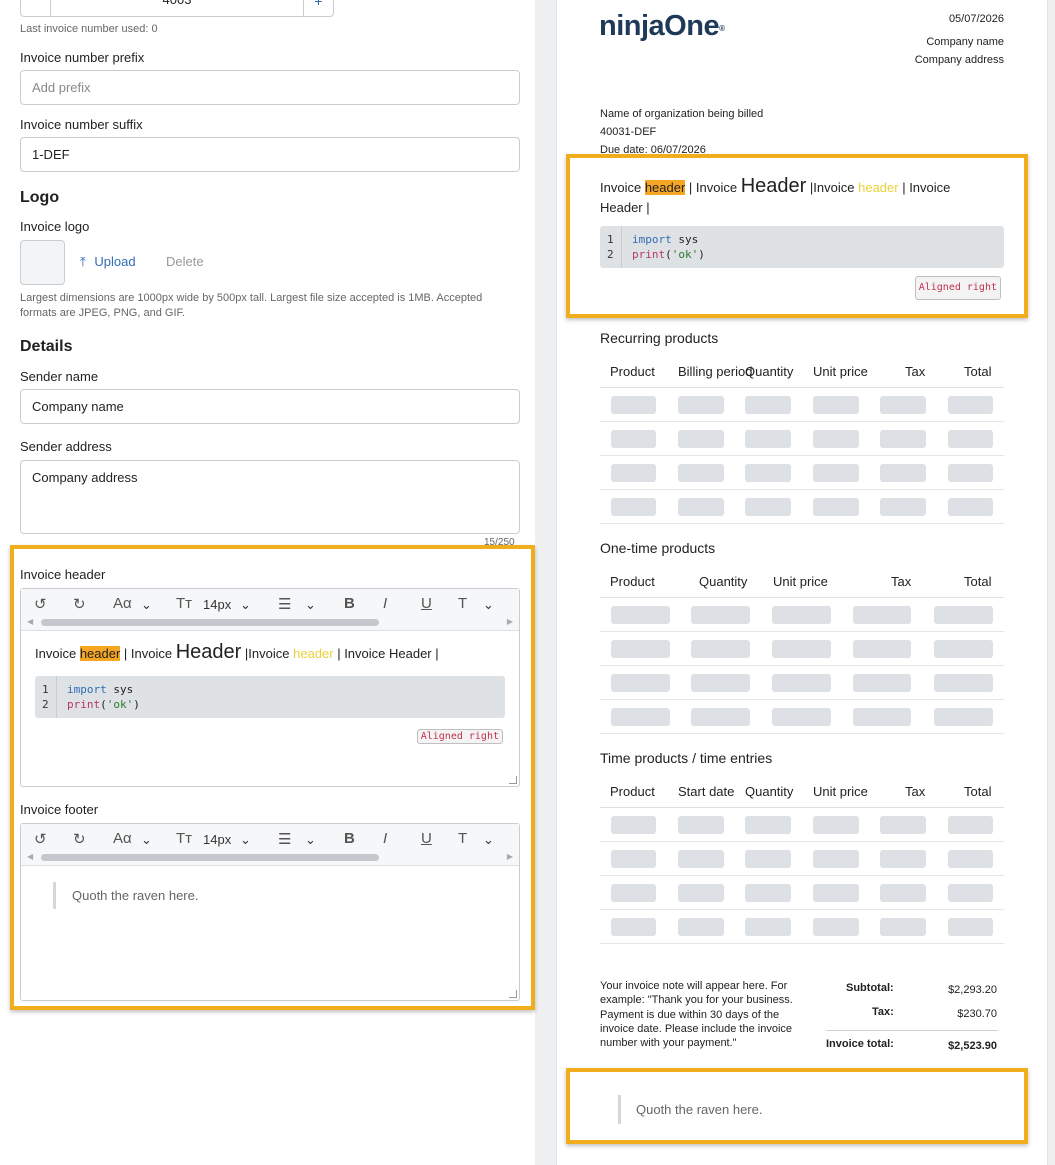  I want to click on invoice-number-value: 4003, so click(177, 6).